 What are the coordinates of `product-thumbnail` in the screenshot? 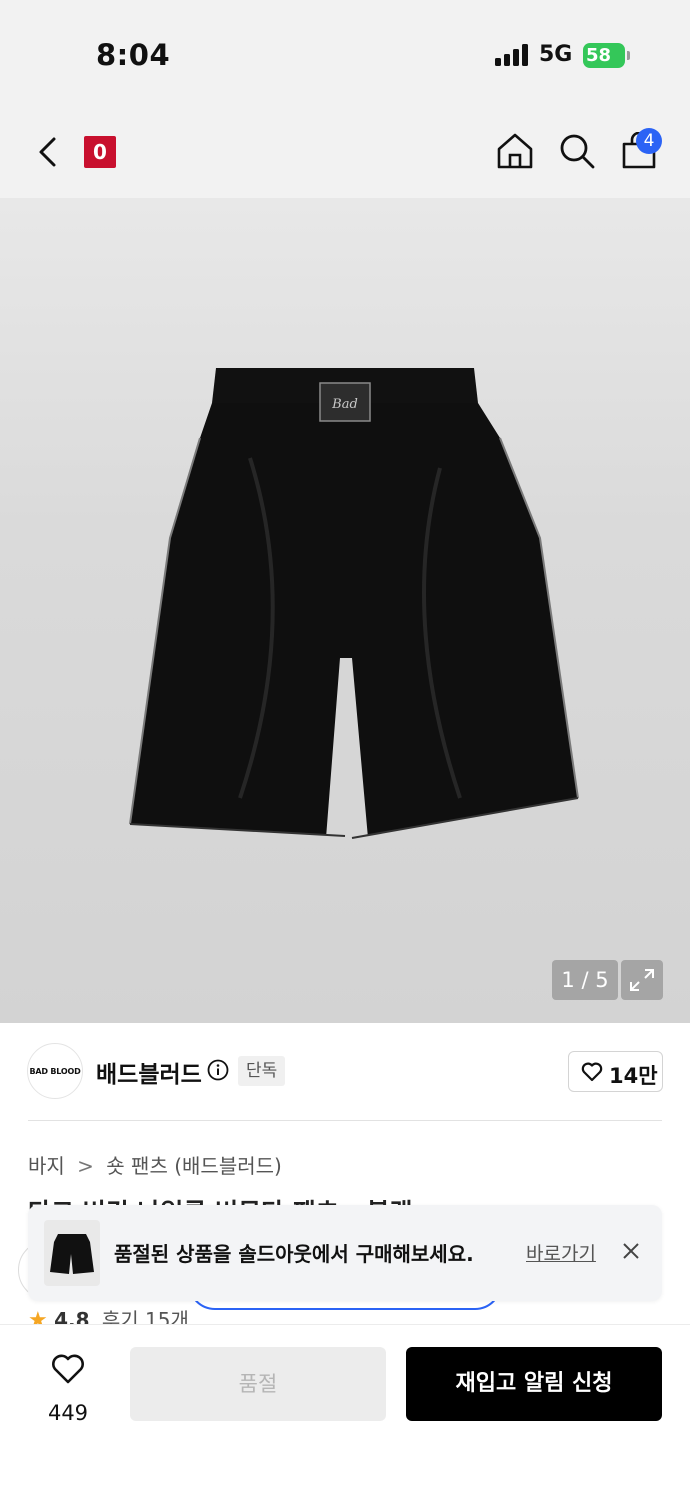 It's located at (72, 1254).